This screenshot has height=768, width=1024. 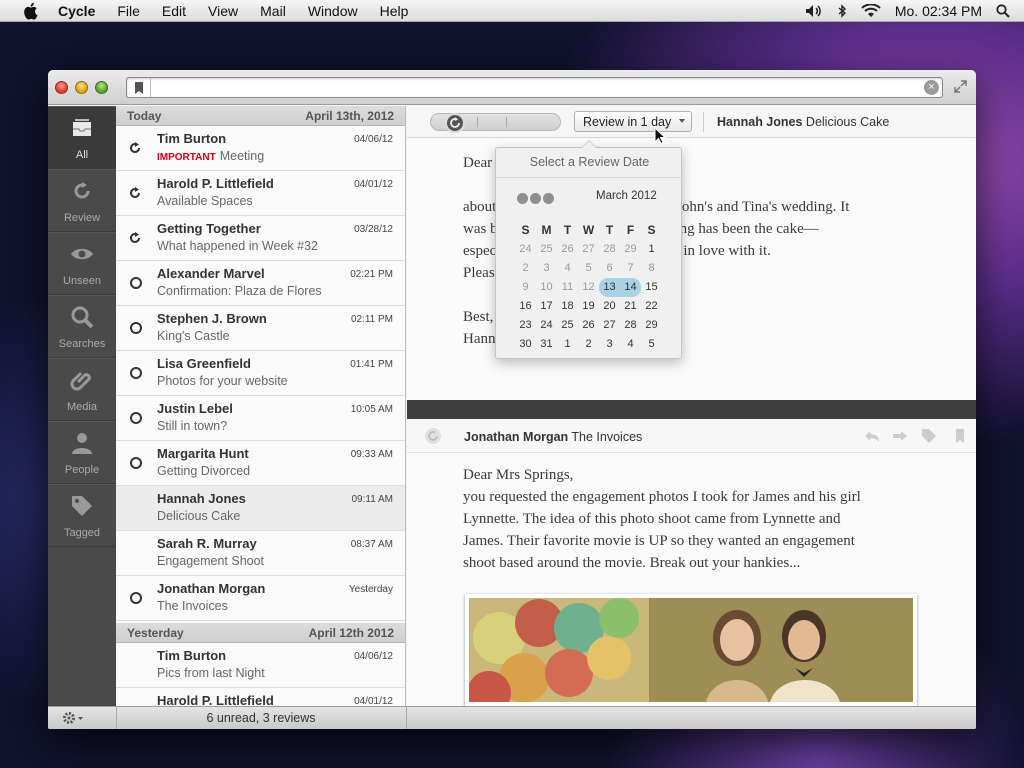 What do you see at coordinates (630, 287) in the screenshot?
I see `calendar-day: 14` at bounding box center [630, 287].